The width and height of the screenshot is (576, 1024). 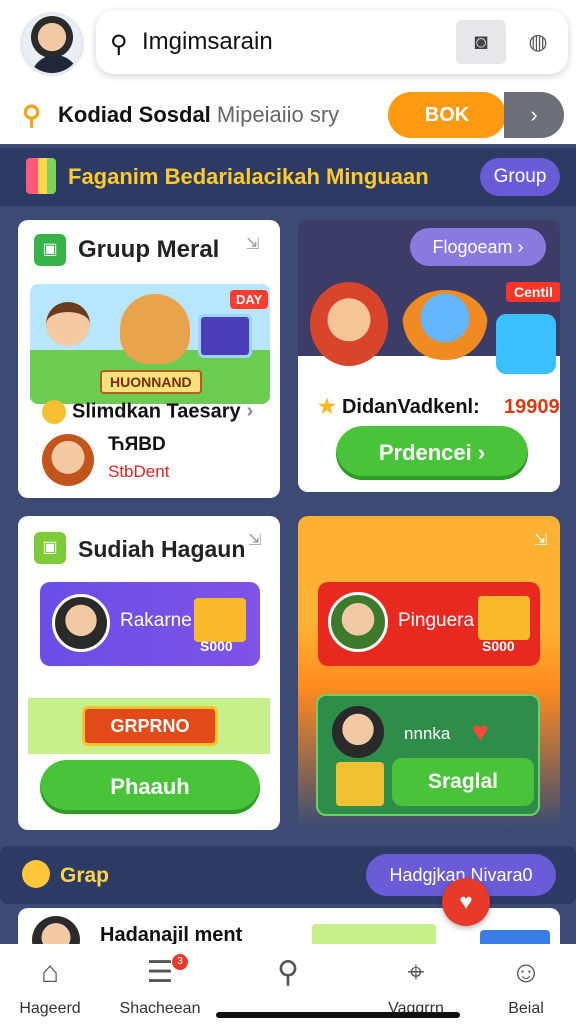 I want to click on ribbon-label: GRPRNO, so click(x=150, y=726).